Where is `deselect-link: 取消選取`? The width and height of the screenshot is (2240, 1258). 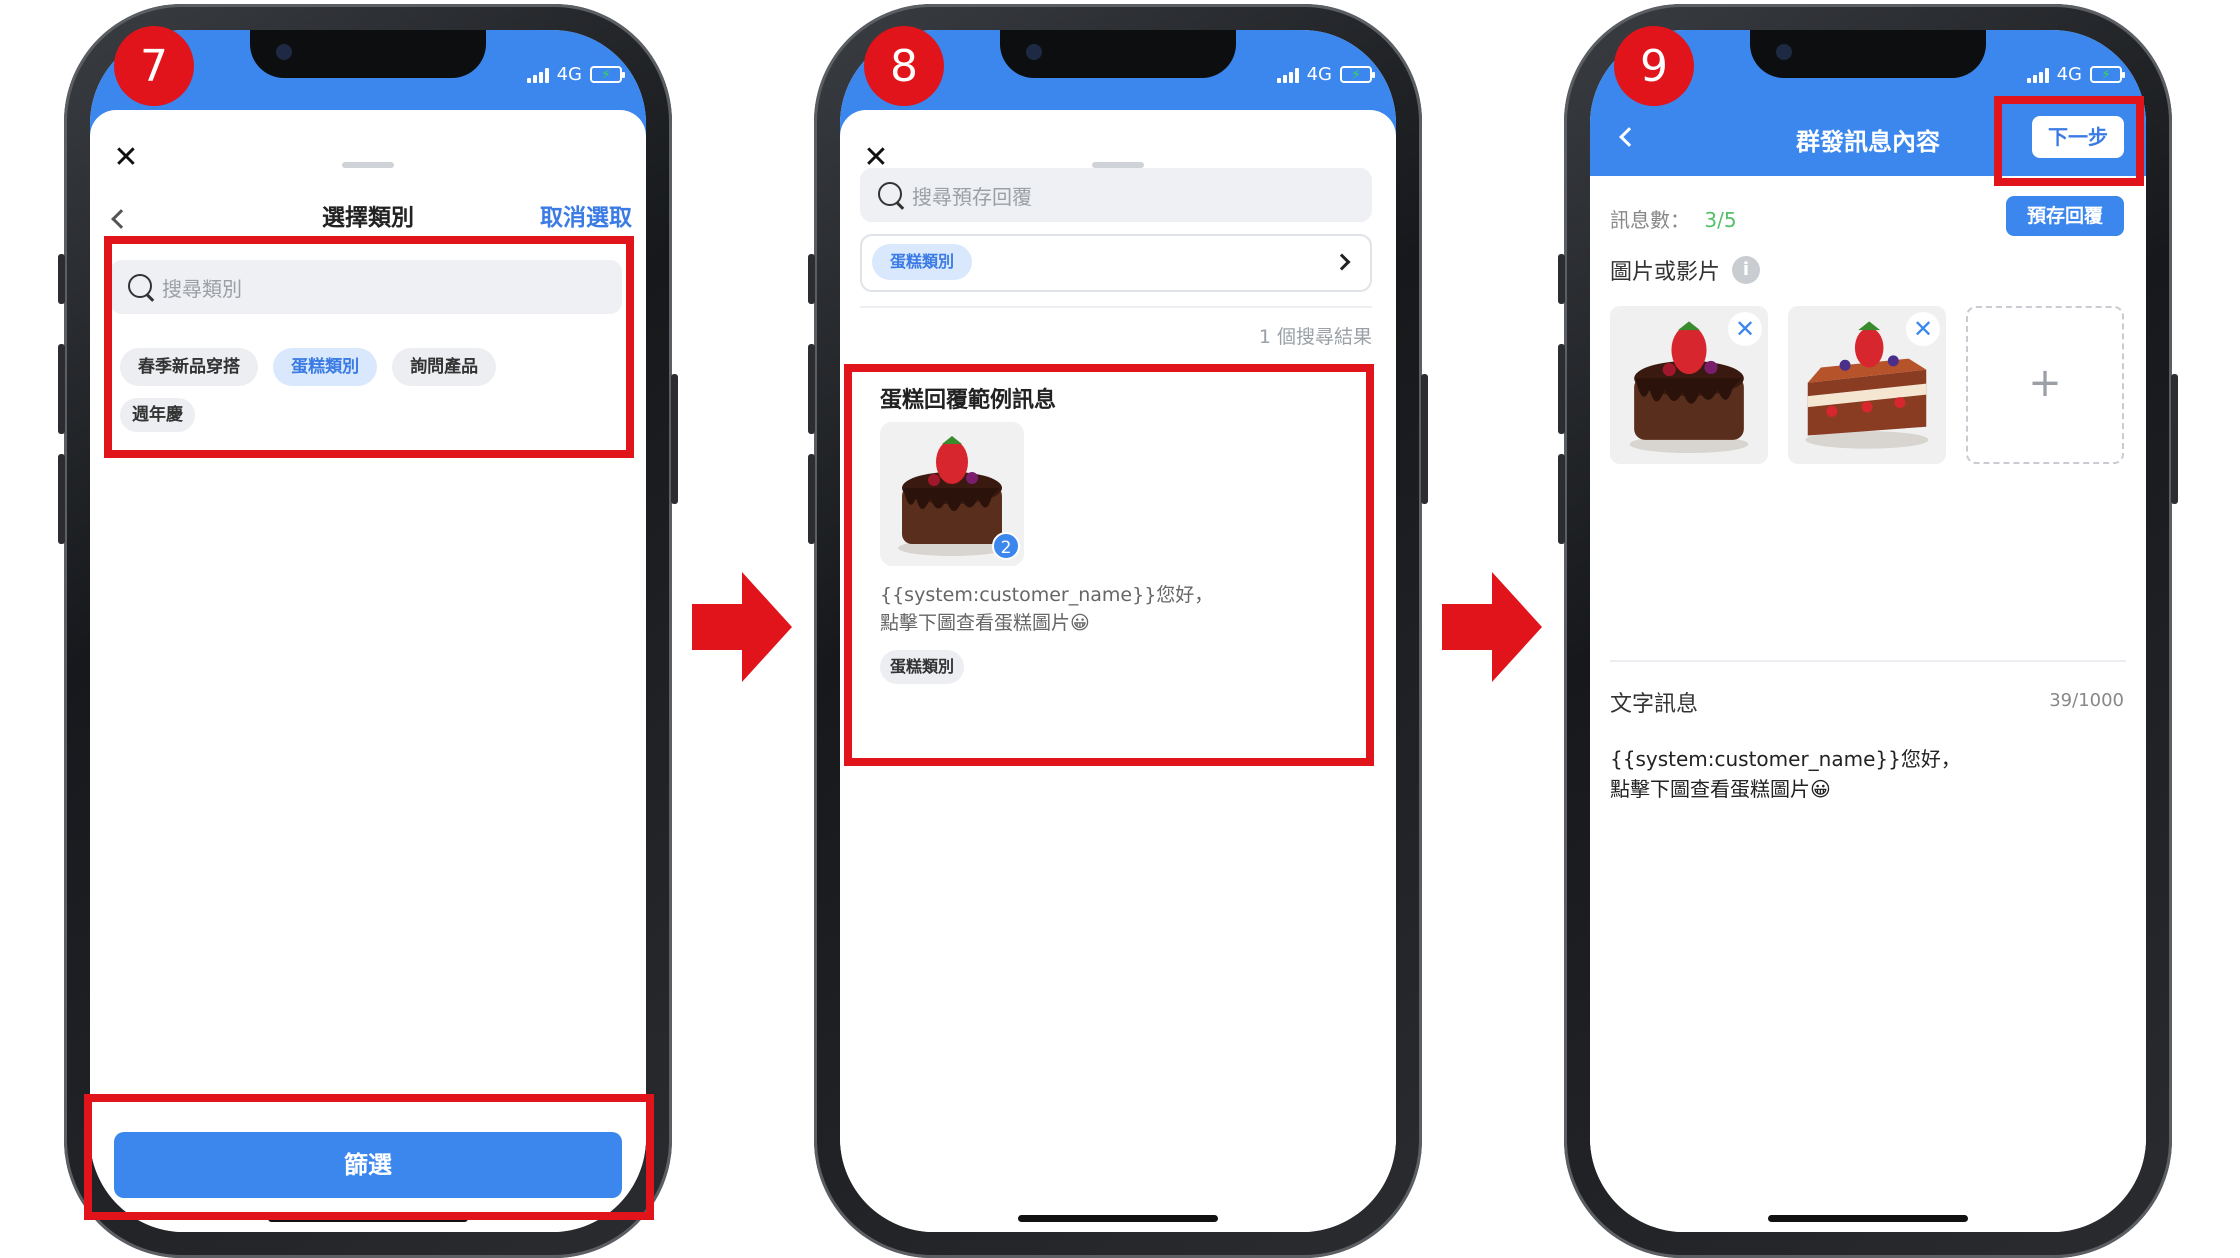
deselect-link: 取消選取 is located at coordinates (586, 215).